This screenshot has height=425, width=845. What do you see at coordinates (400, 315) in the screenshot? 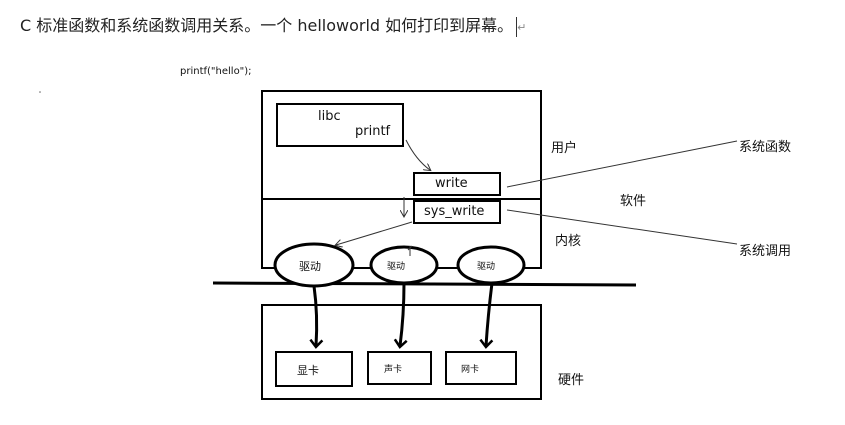
I see `driver-to-soundcard-arrow` at bounding box center [400, 315].